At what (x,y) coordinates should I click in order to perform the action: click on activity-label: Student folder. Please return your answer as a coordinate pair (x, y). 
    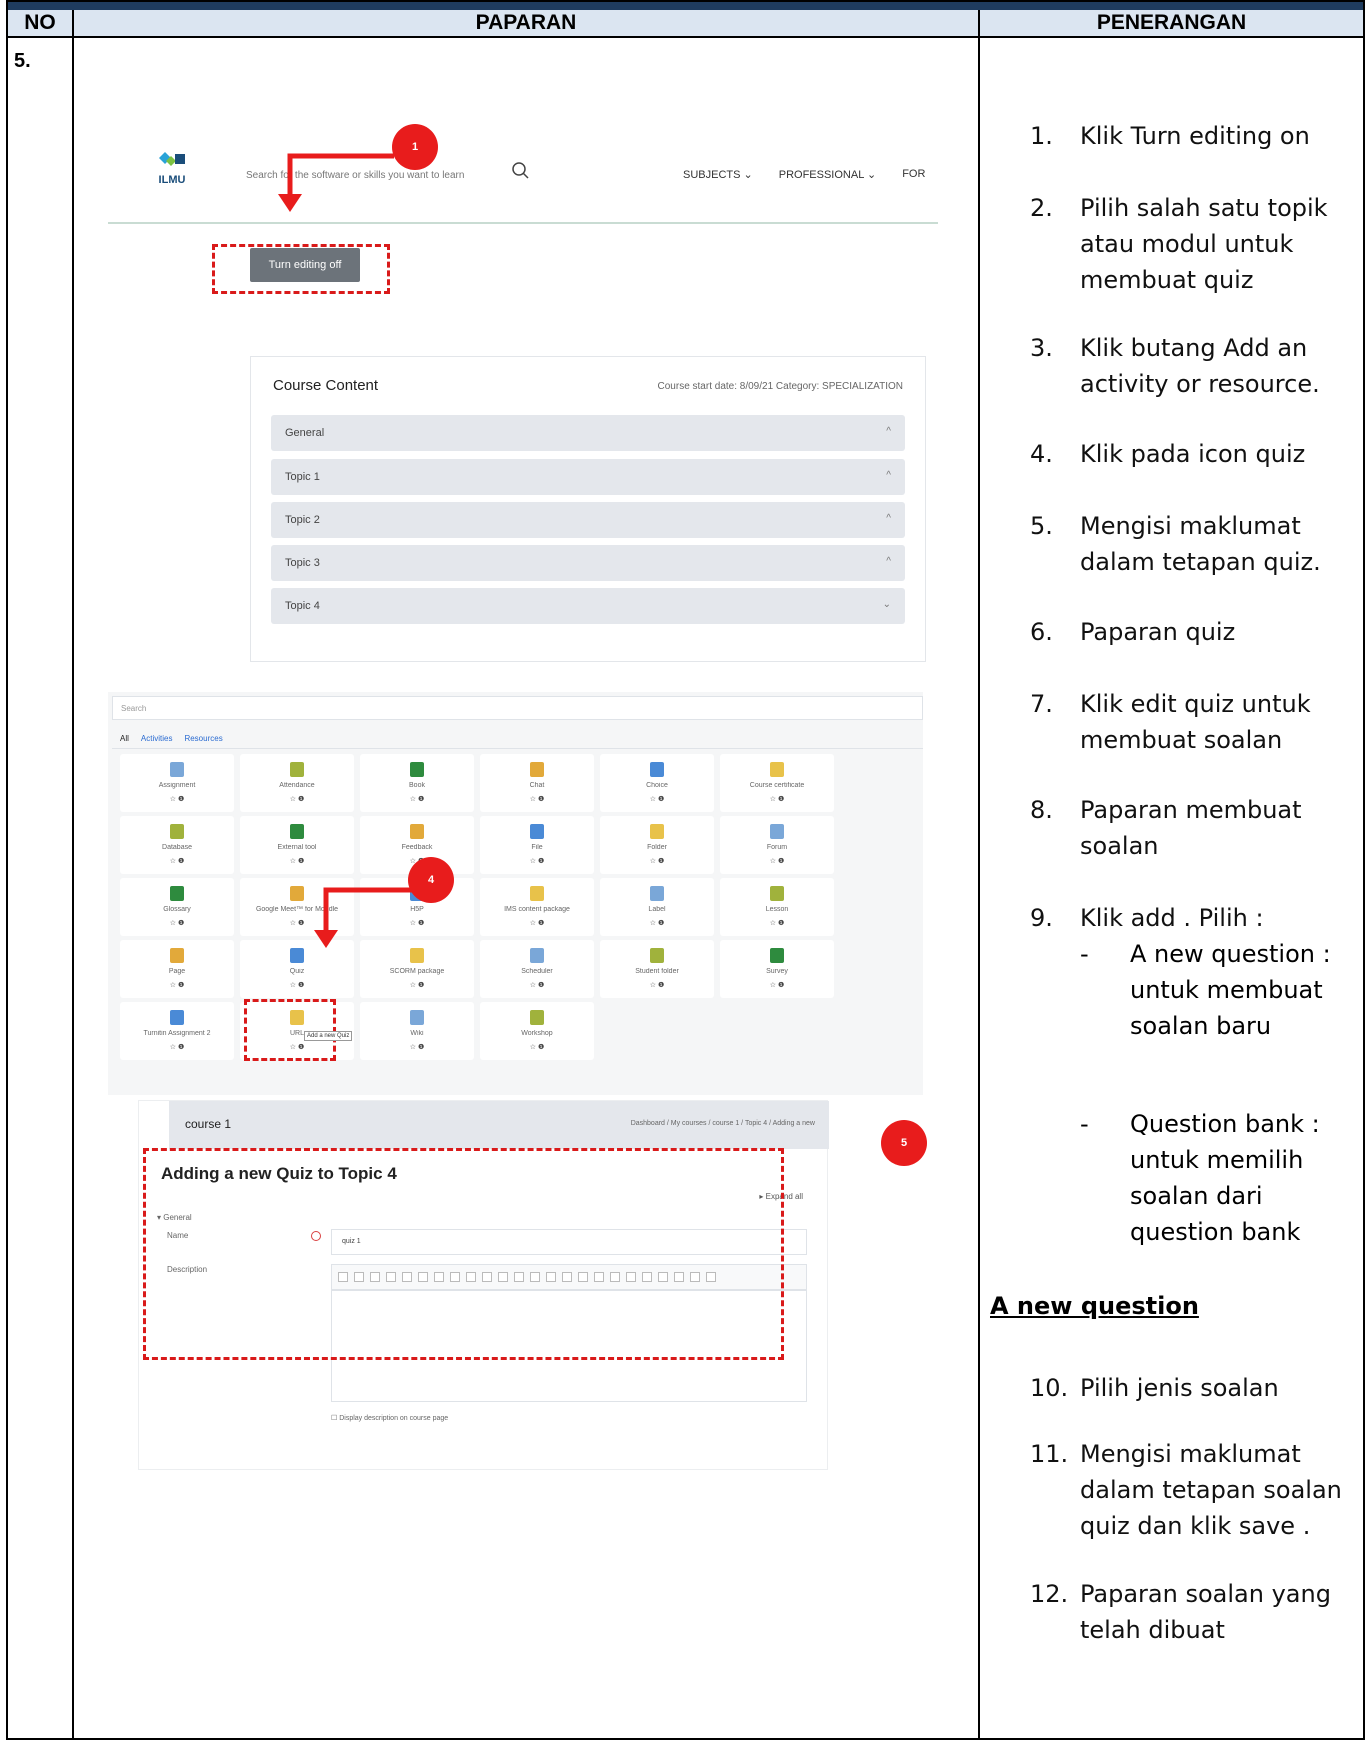
    Looking at the image, I should click on (657, 971).